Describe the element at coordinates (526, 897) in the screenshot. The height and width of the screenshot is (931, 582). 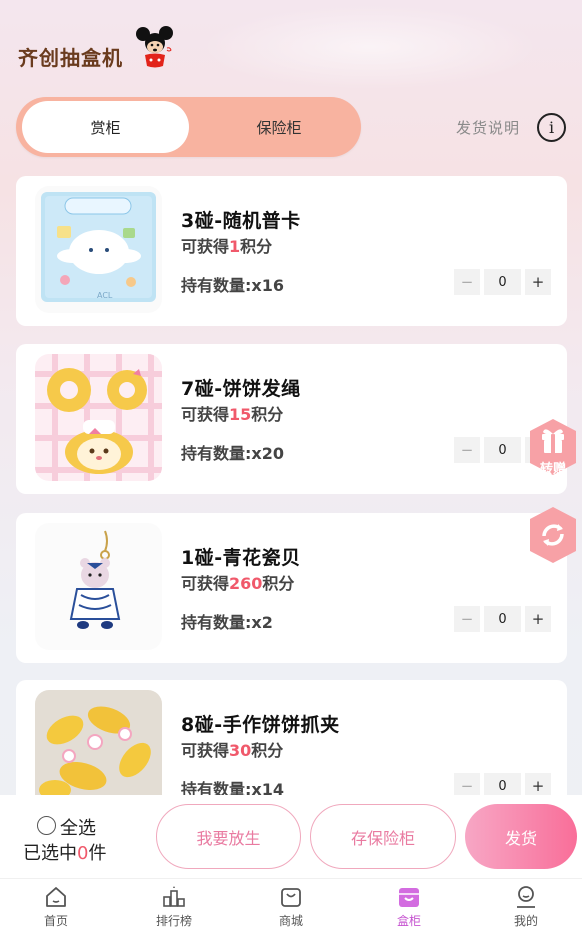
I see `user-icon` at that location.